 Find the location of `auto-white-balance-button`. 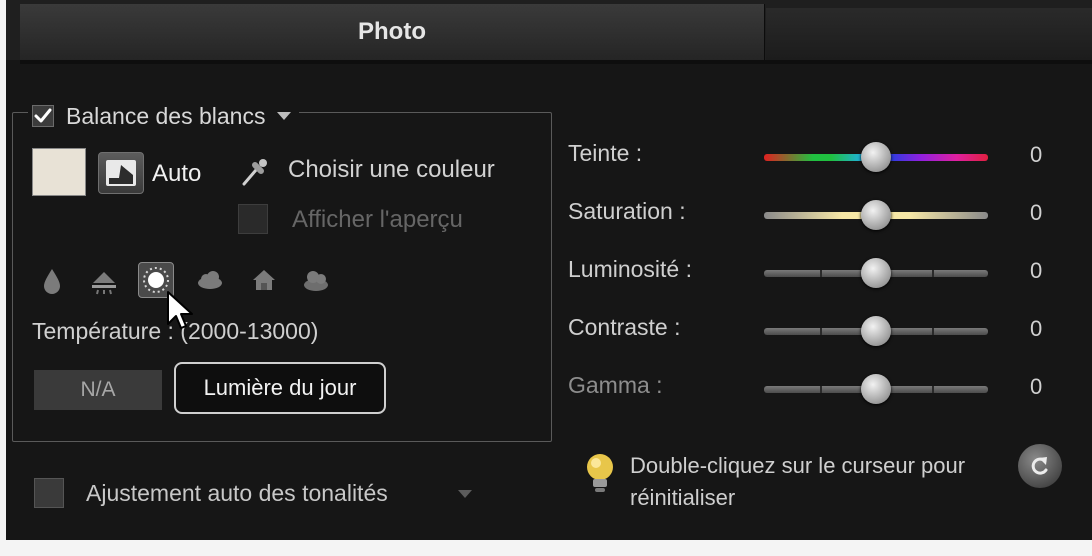

auto-white-balance-button is located at coordinates (121, 173).